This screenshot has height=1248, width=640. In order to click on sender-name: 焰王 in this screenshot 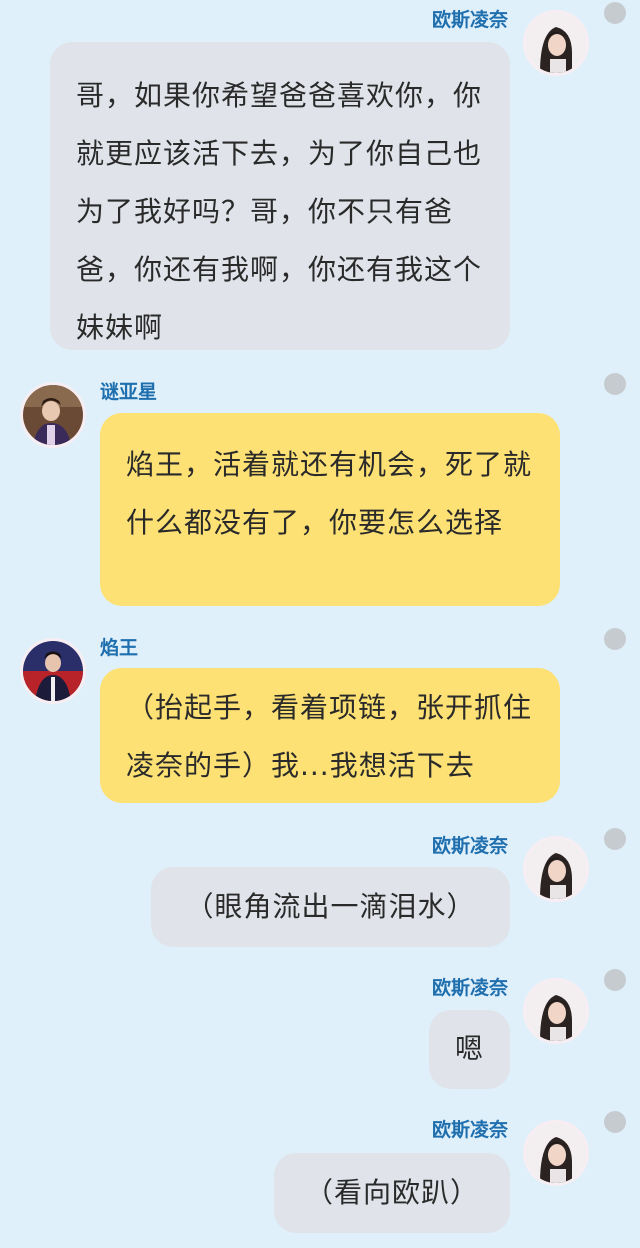, I will do `click(119, 648)`.